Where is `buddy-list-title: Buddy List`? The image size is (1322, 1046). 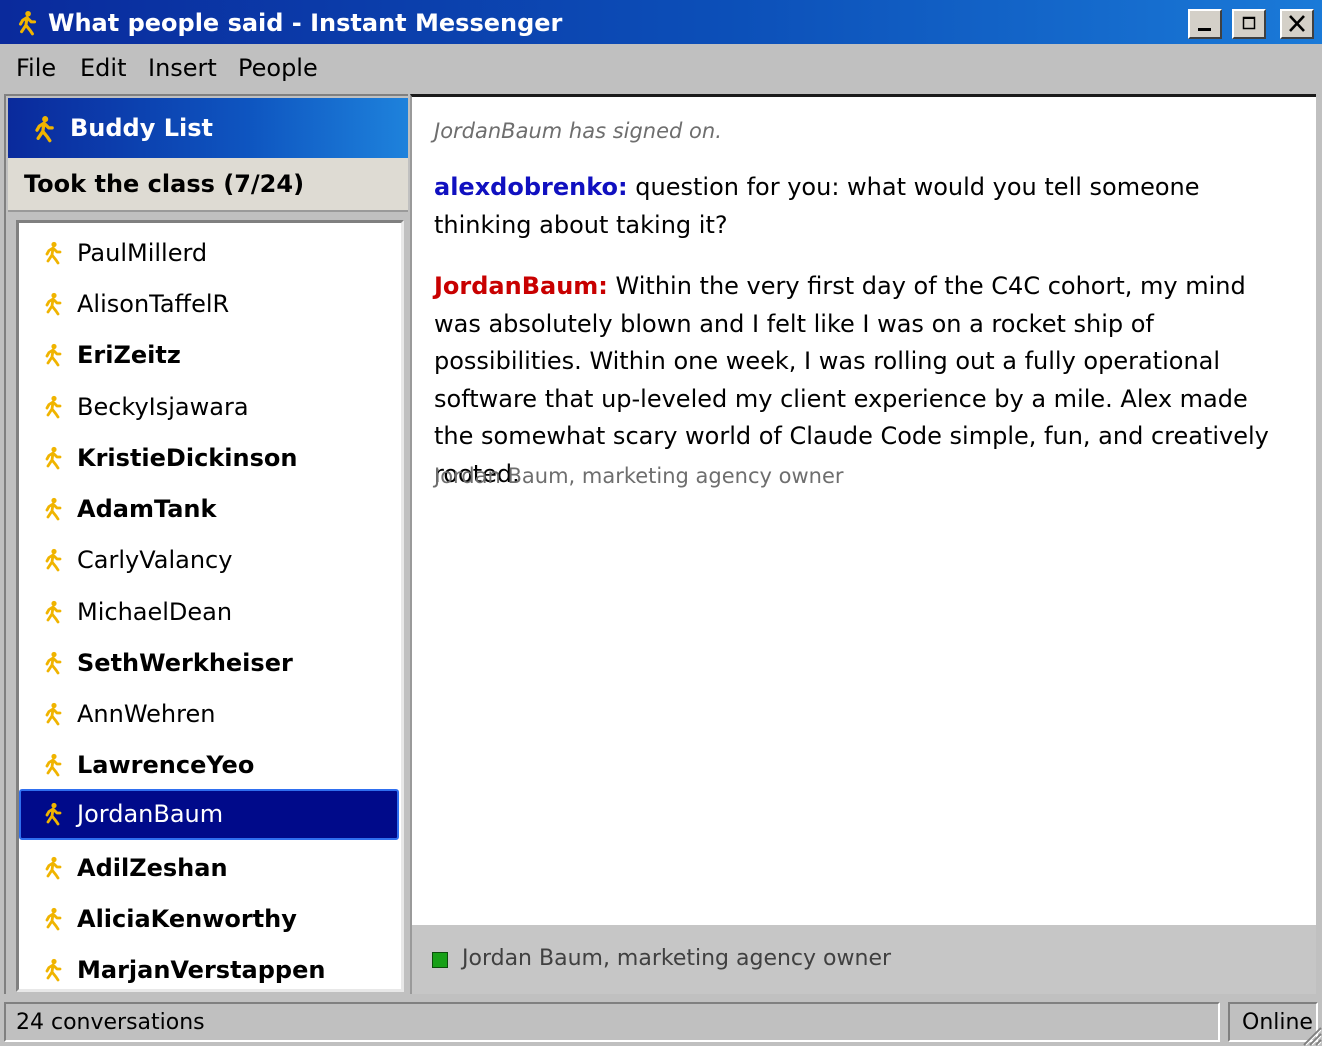
buddy-list-title: Buddy List is located at coordinates (142, 128).